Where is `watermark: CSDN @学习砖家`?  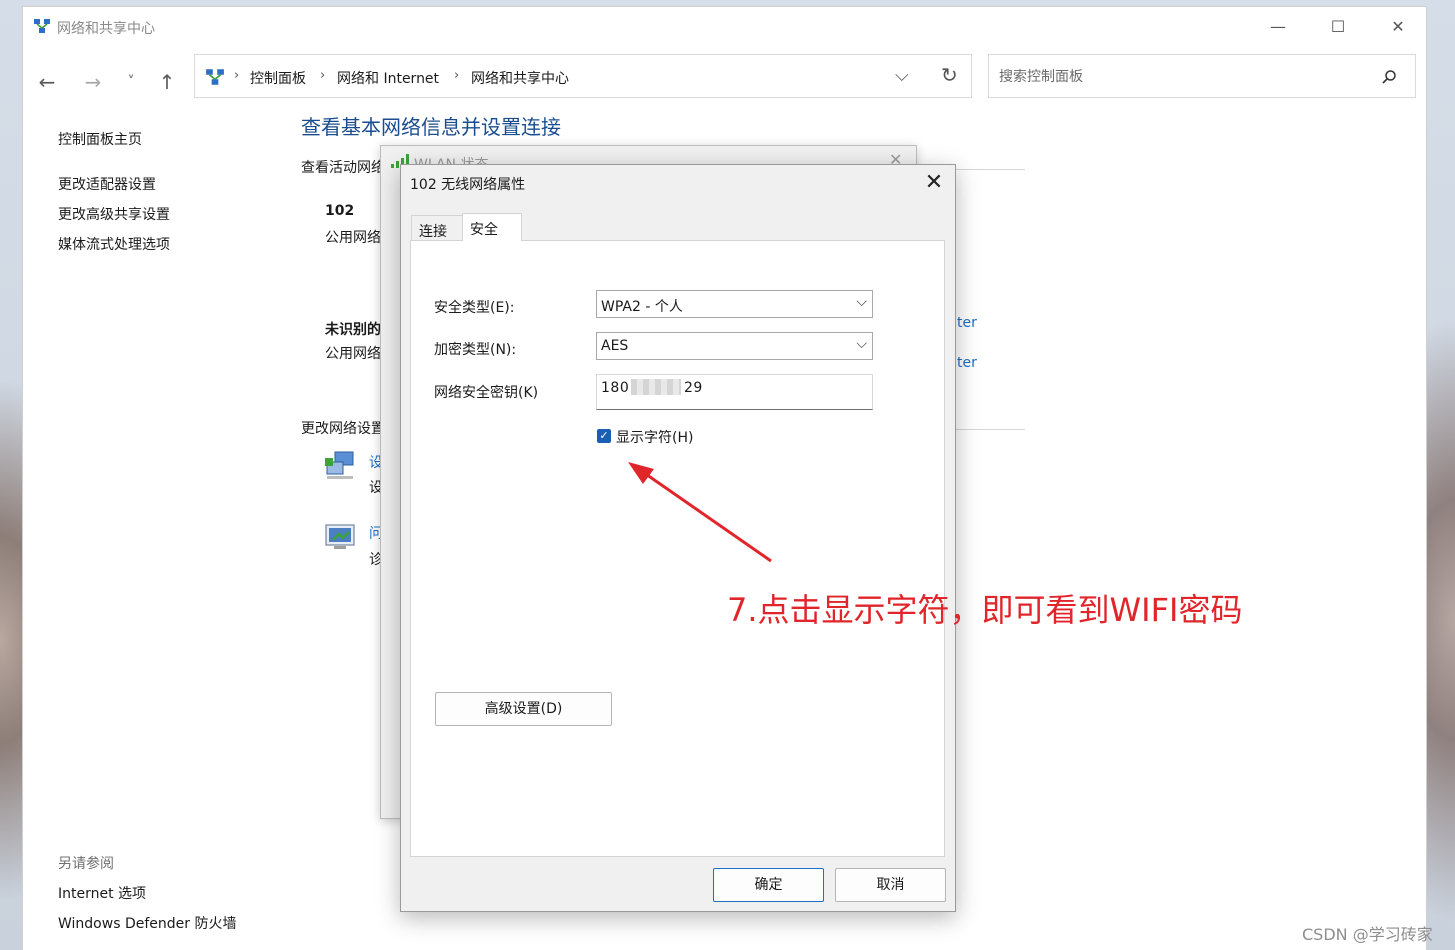
watermark: CSDN @学习砖家 is located at coordinates (1367, 934).